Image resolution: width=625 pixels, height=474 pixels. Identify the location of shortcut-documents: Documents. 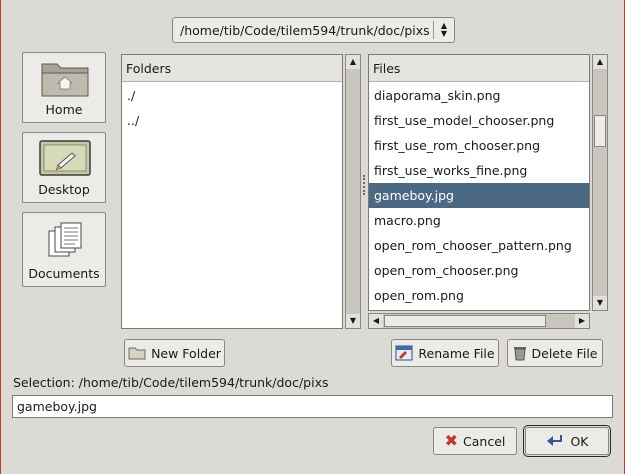
(64, 249).